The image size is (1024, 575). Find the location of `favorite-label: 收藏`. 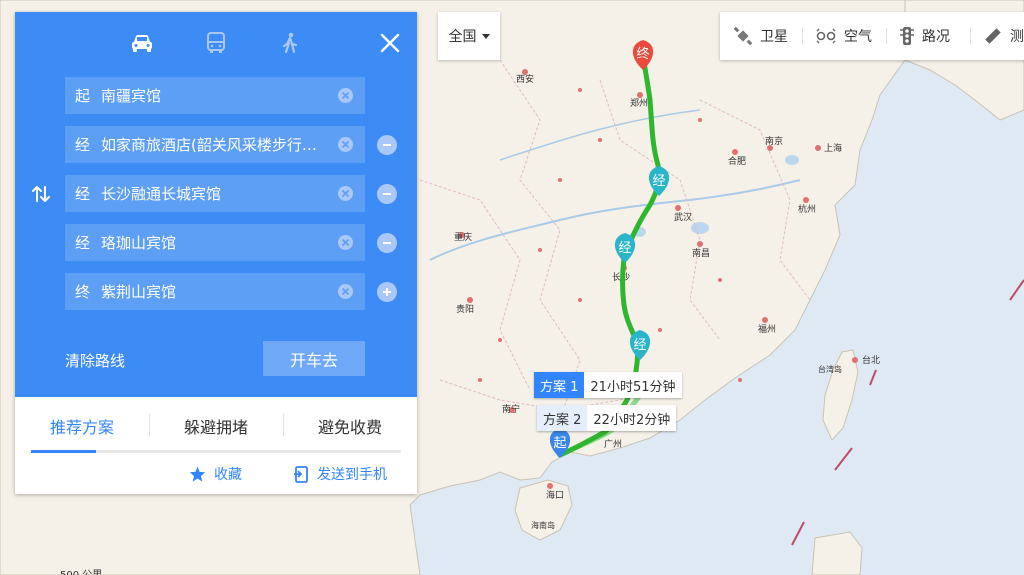

favorite-label: 收藏 is located at coordinates (228, 475).